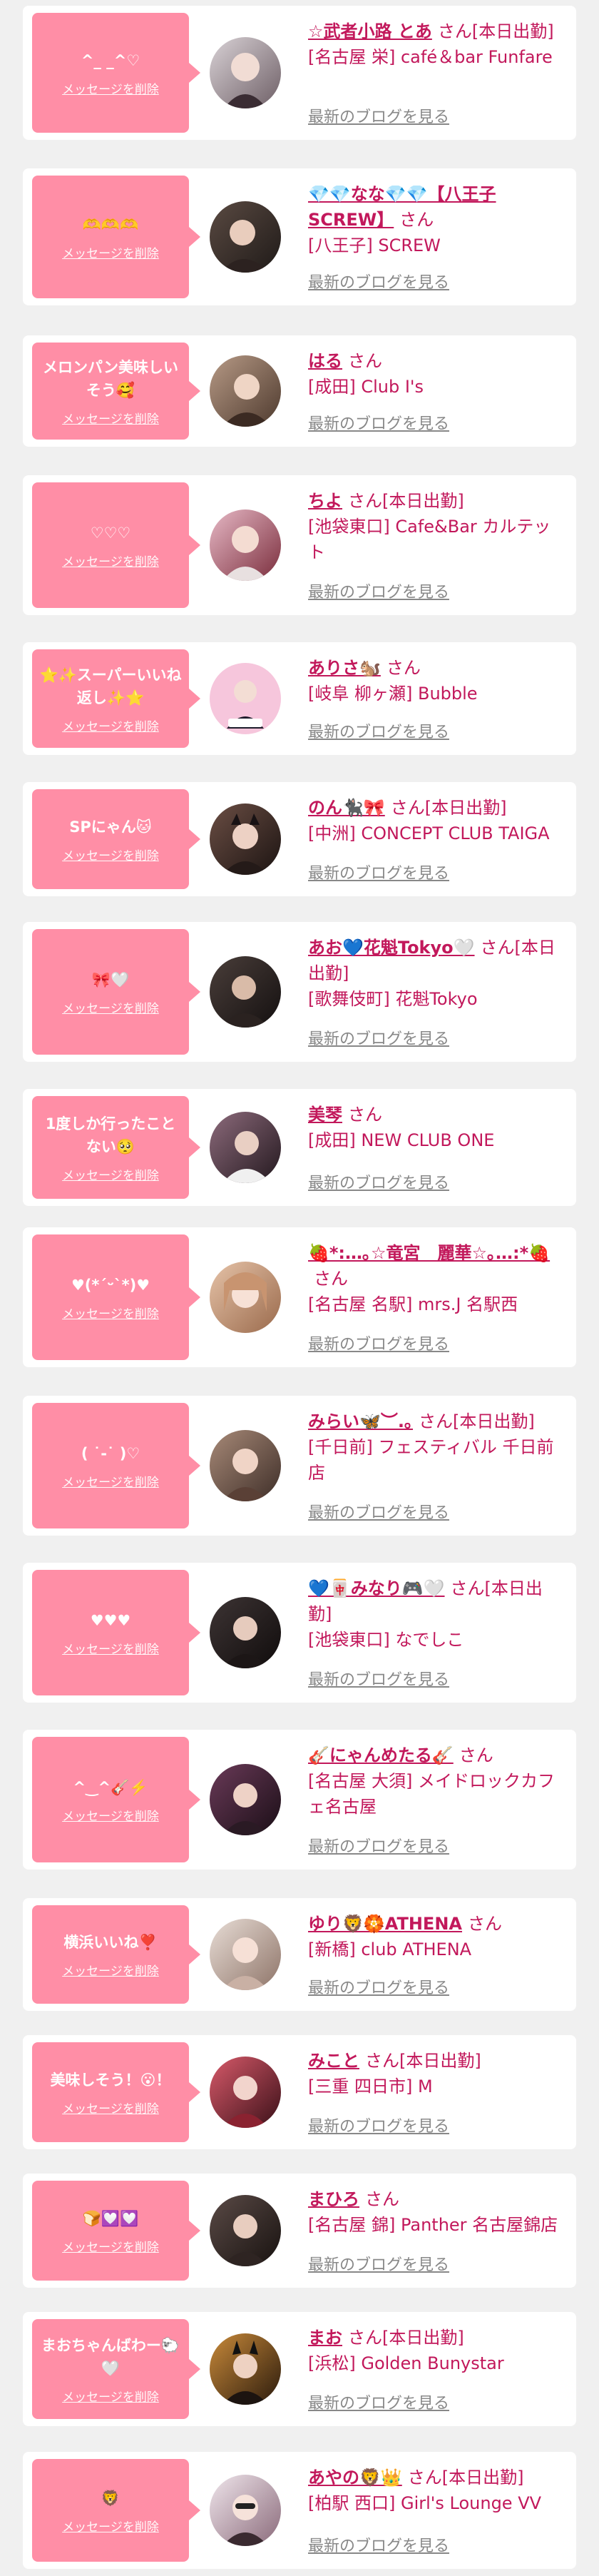 Image resolution: width=599 pixels, height=2576 pixels. What do you see at coordinates (333, 2061) in the screenshot?
I see `cast-name-link: みこと` at bounding box center [333, 2061].